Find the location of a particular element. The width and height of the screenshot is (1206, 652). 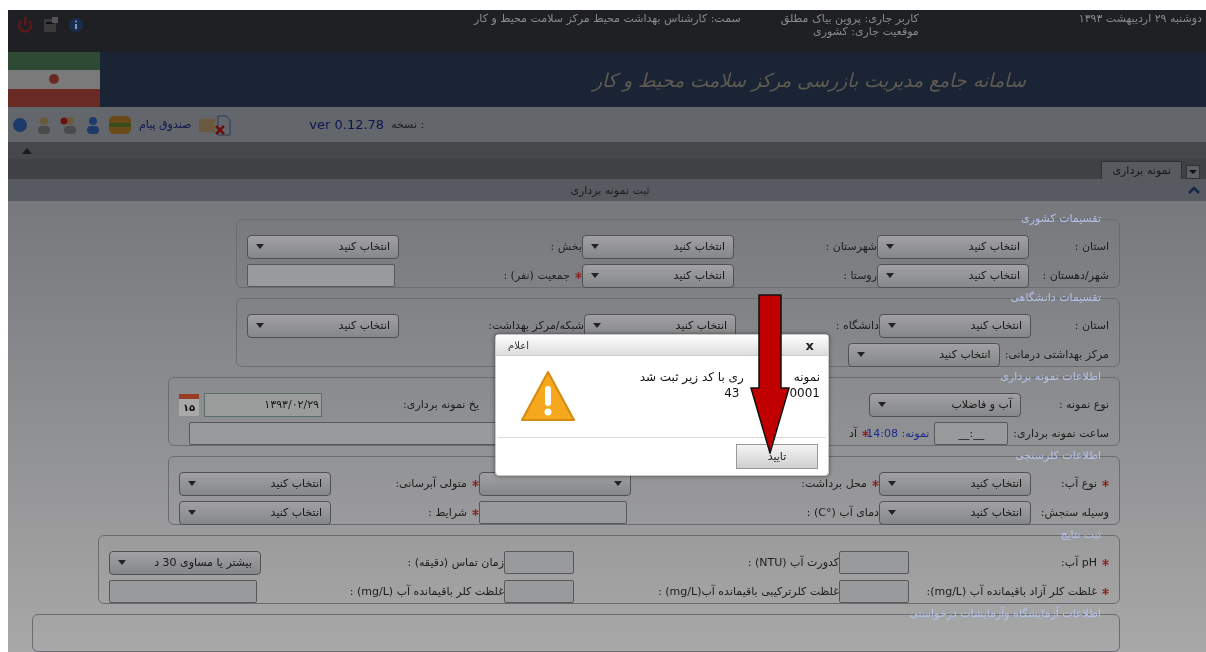

panel-title: ثبت نمونه برداری is located at coordinates (610, 190).